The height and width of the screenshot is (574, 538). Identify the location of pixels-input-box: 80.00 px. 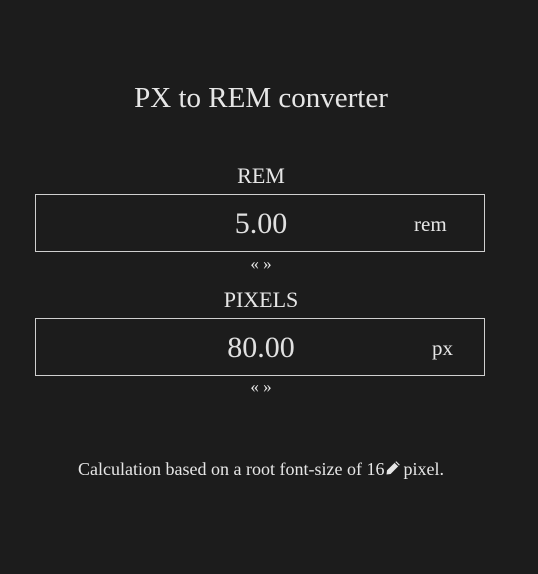
(260, 347).